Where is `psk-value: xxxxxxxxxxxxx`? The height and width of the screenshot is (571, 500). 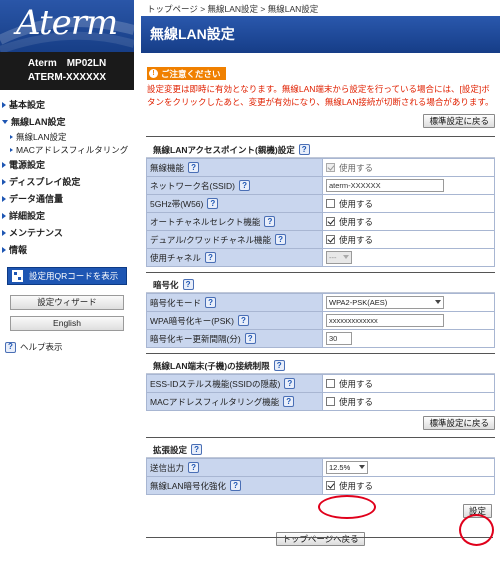
psk-value: xxxxxxxxxxxxx is located at coordinates (408, 320).